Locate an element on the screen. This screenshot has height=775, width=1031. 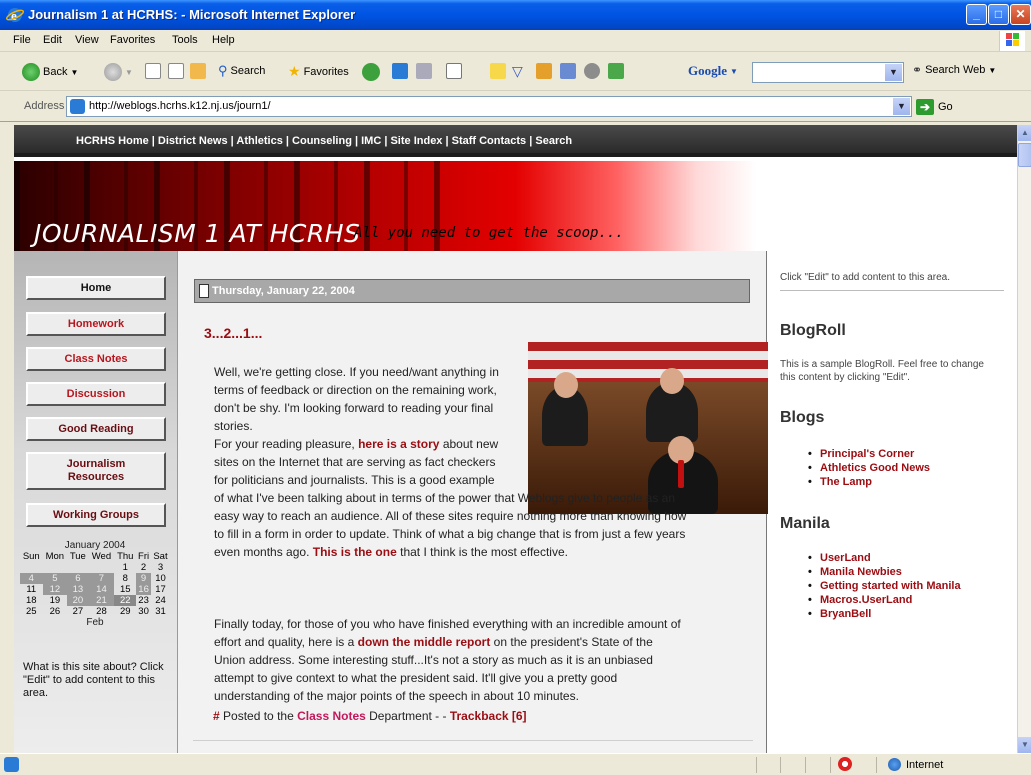
list-item-link: Getting started with Manila is located at coordinates (884, 586).